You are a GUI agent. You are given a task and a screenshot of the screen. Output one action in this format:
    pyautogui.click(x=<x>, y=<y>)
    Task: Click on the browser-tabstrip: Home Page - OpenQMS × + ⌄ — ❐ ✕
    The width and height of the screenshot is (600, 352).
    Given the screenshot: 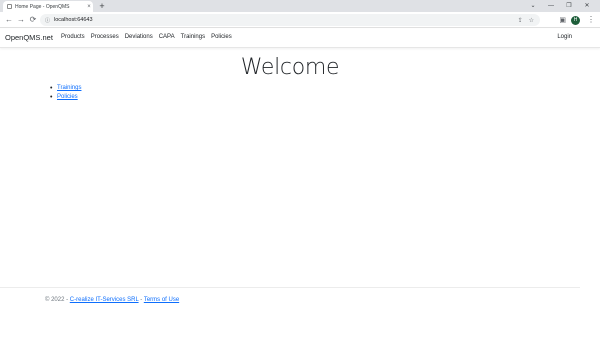 What is the action you would take?
    pyautogui.click(x=300, y=6)
    